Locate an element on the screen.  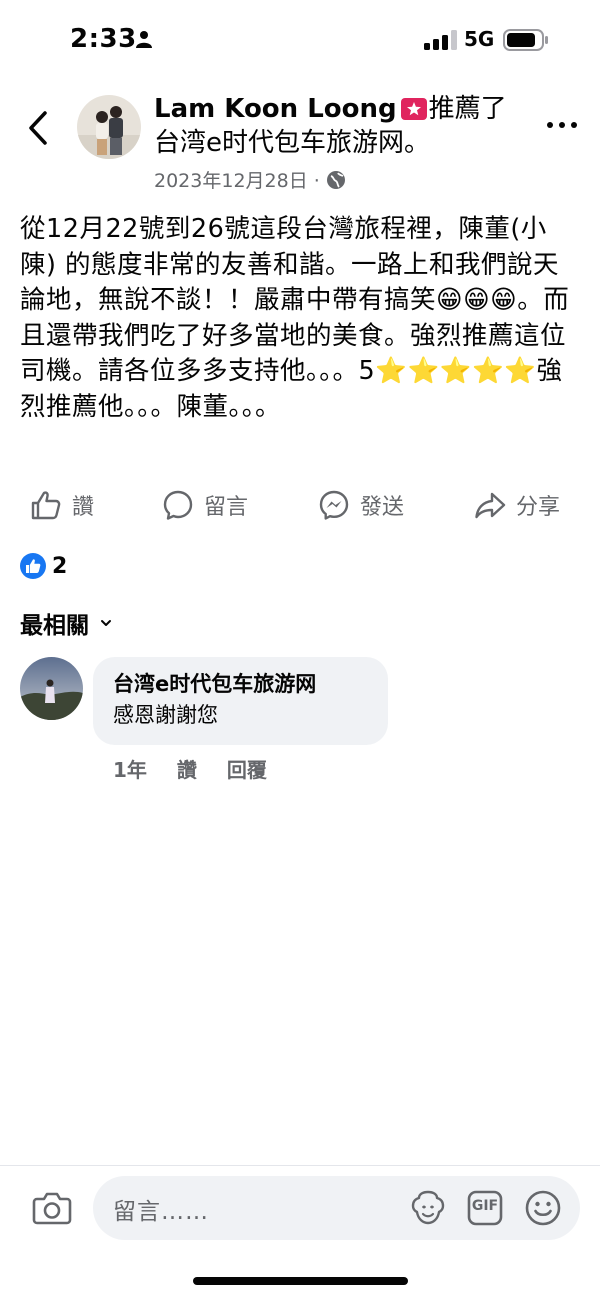
share-button: 分享 is located at coordinates (517, 505).